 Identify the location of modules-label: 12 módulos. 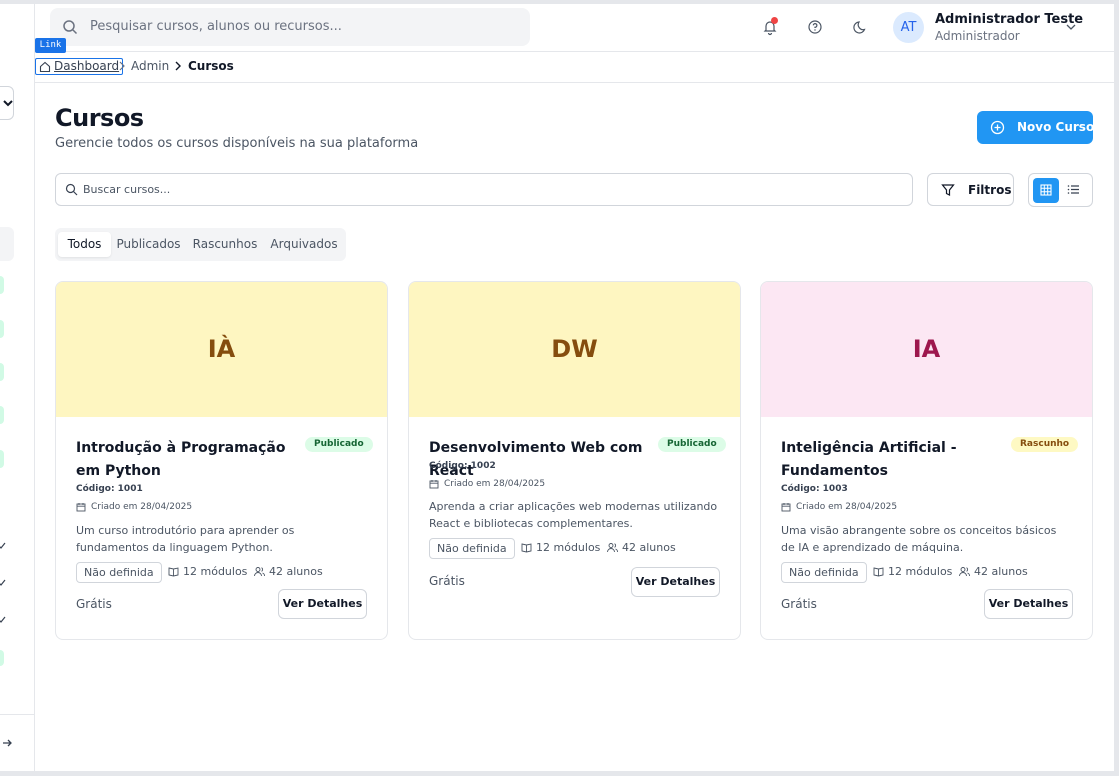
(568, 547).